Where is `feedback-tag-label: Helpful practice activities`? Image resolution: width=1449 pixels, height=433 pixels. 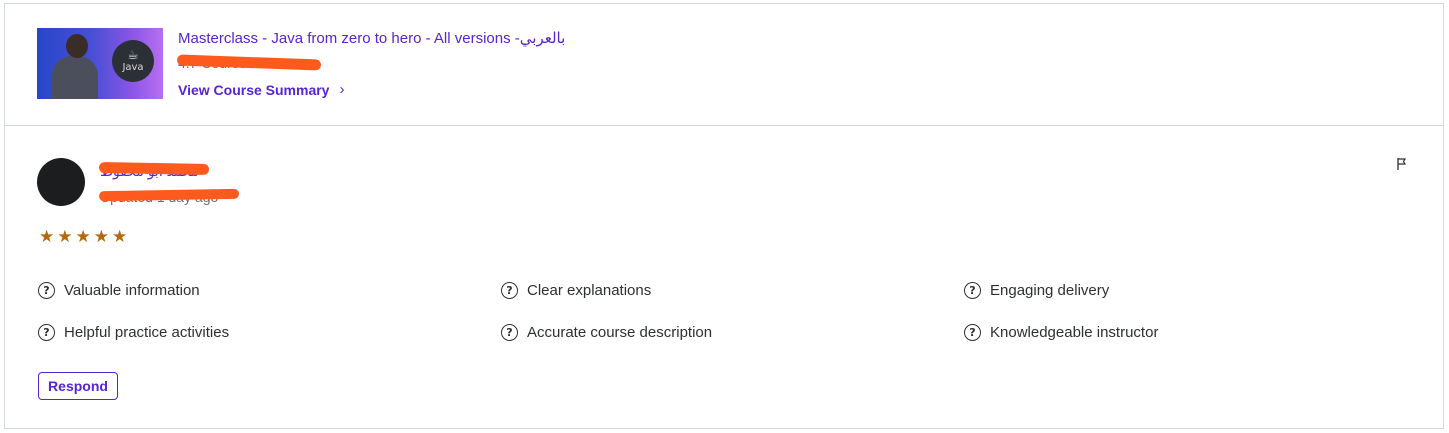 feedback-tag-label: Helpful practice activities is located at coordinates (147, 332).